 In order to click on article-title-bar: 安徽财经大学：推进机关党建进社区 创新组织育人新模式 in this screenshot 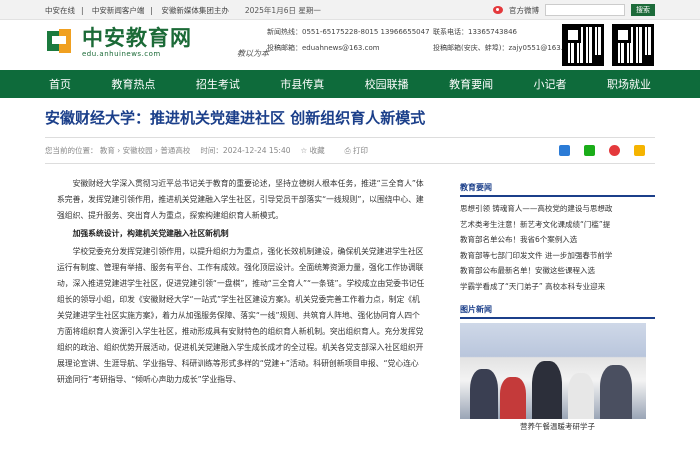, I will do `click(350, 118)`.